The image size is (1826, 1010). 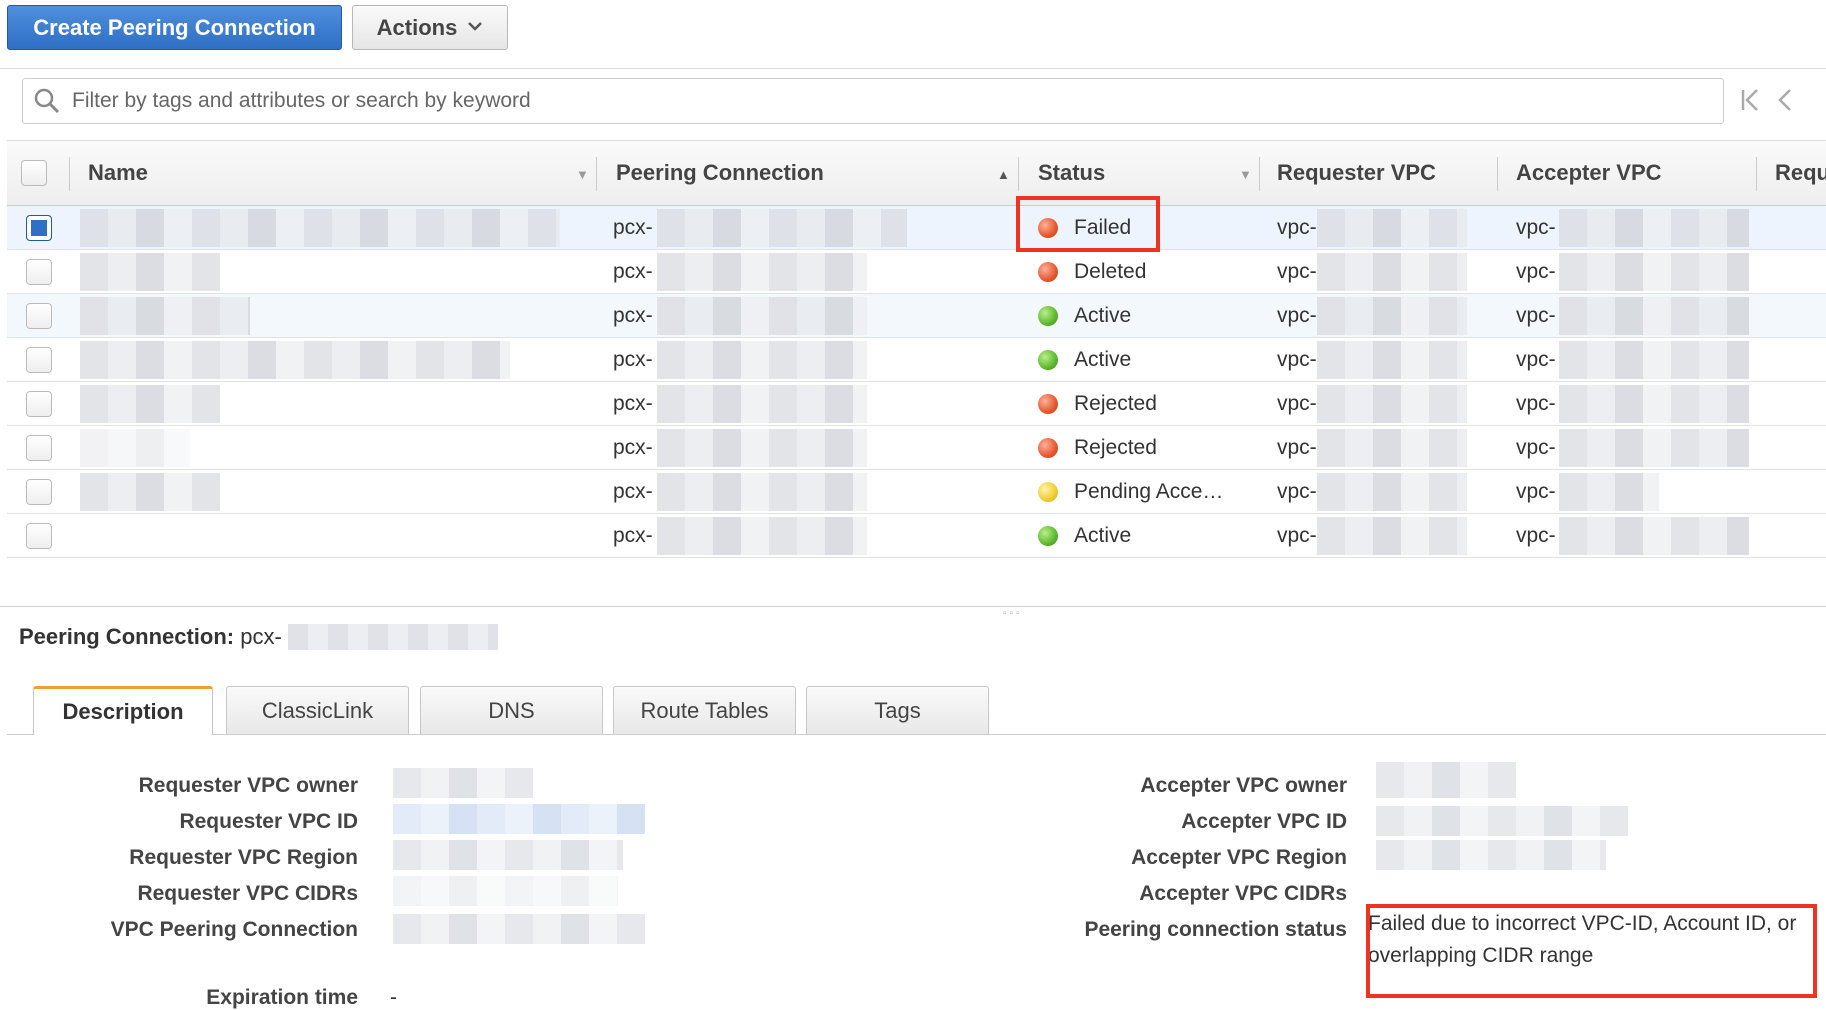 I want to click on expiration-time-label: Expiration time, so click(x=282, y=997).